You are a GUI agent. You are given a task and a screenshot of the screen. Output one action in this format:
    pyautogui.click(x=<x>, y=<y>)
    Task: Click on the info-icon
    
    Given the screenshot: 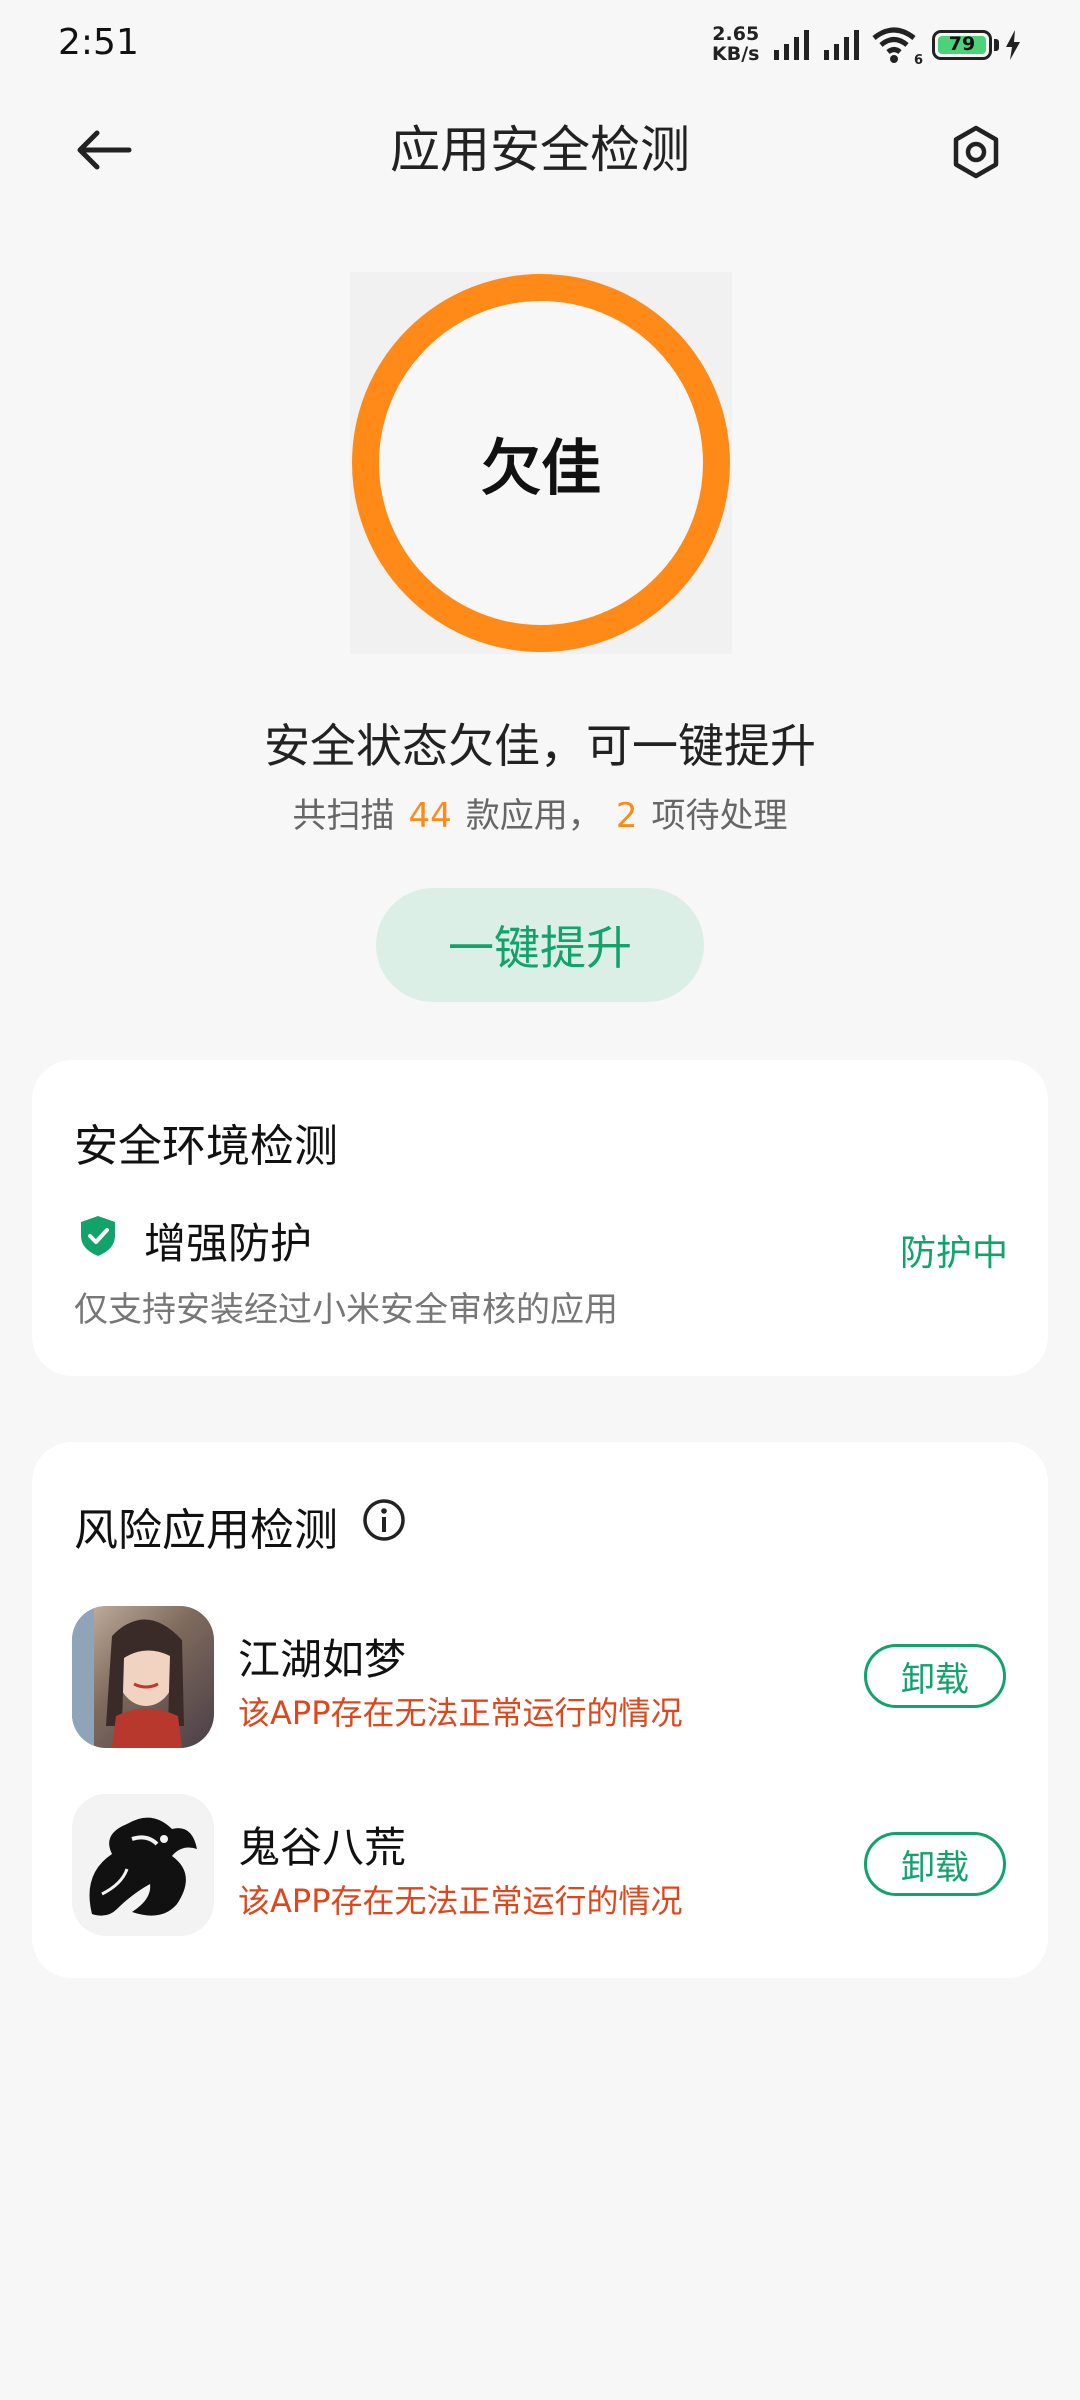 What is the action you would take?
    pyautogui.click(x=384, y=1520)
    